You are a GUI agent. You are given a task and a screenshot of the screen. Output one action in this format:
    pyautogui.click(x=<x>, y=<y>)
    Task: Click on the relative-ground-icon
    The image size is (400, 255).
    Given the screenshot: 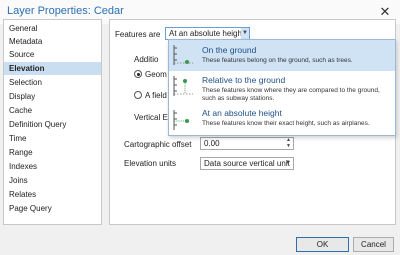 What is the action you would take?
    pyautogui.click(x=183, y=86)
    